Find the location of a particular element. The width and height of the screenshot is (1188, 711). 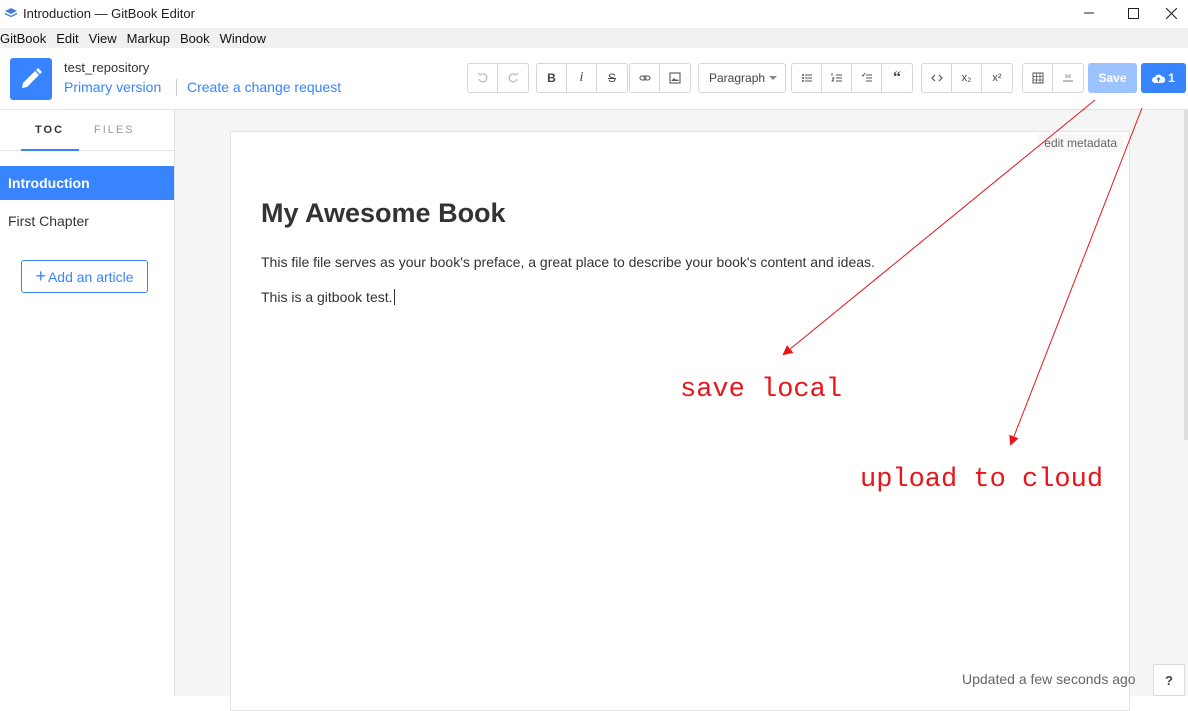

sidebar-tabs: TOC FILES is located at coordinates (87, 130).